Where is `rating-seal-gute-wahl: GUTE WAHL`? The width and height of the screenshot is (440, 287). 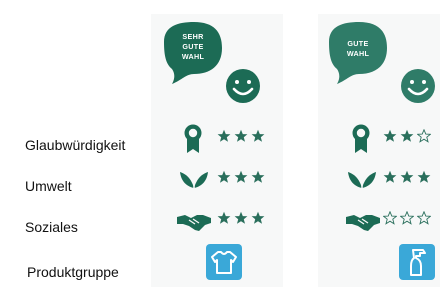 rating-seal-gute-wahl: GUTE WAHL is located at coordinates (380, 66).